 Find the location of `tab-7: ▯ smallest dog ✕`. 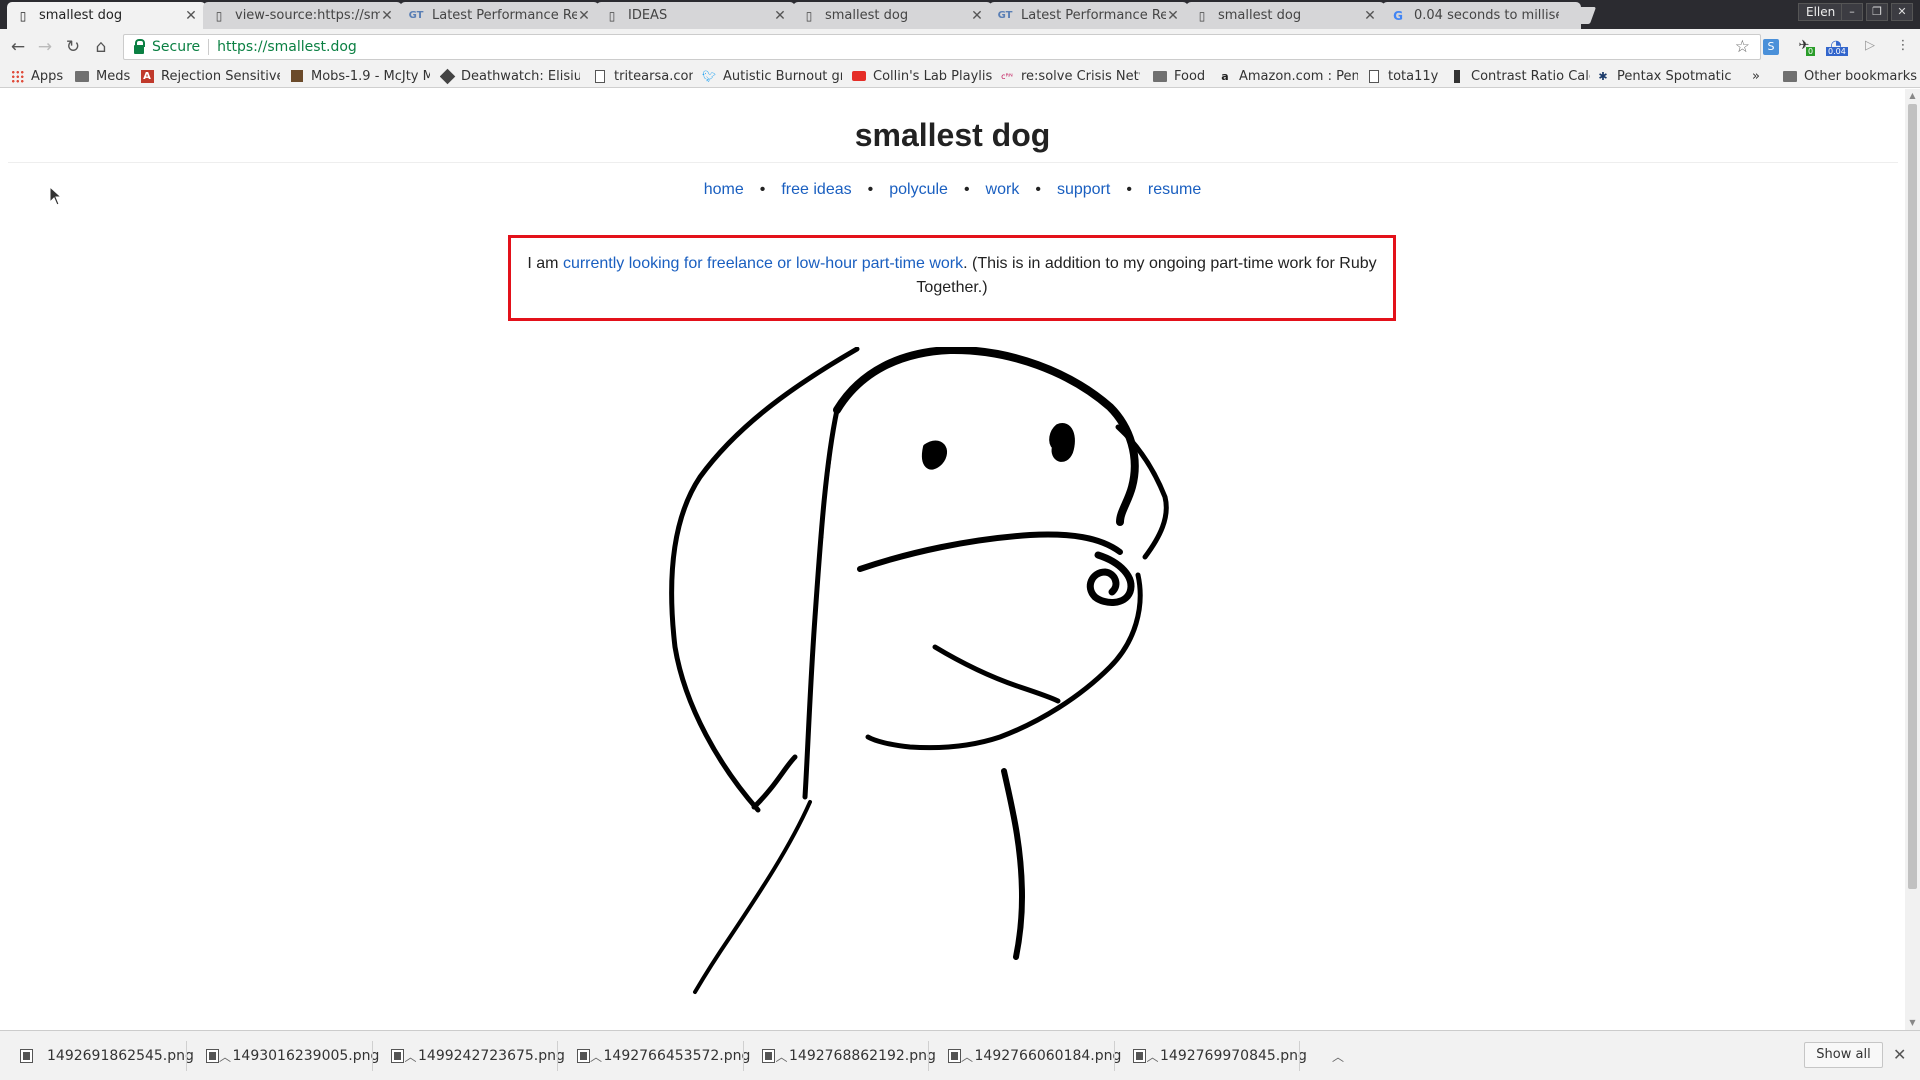

tab-7: ▯ smallest dog ✕ is located at coordinates (1285, 15).